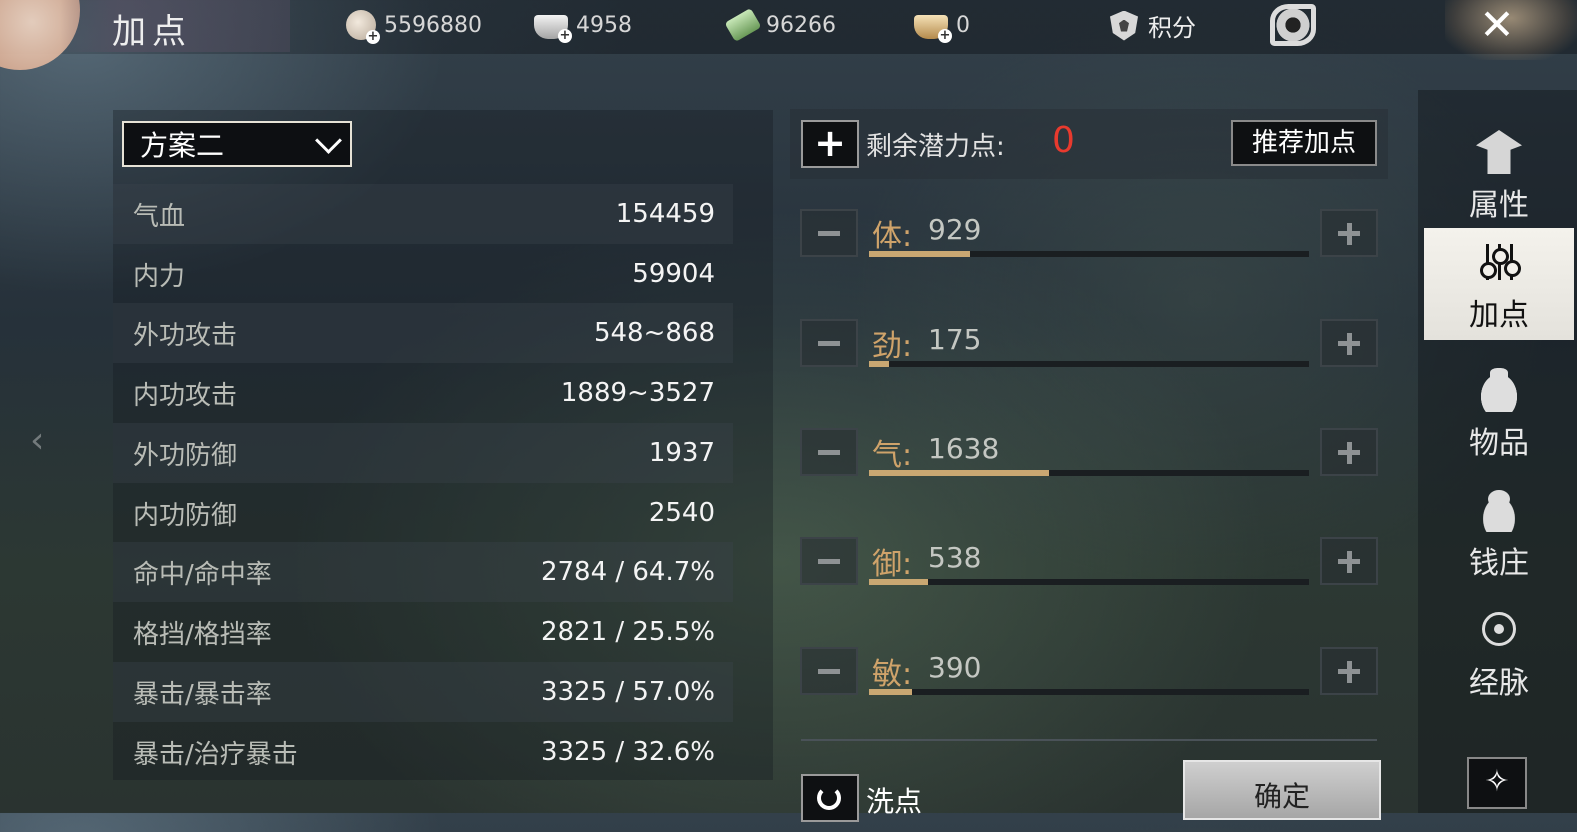 The height and width of the screenshot is (832, 1577). I want to click on stat-value: 2784 / 64.7%, so click(627, 572).